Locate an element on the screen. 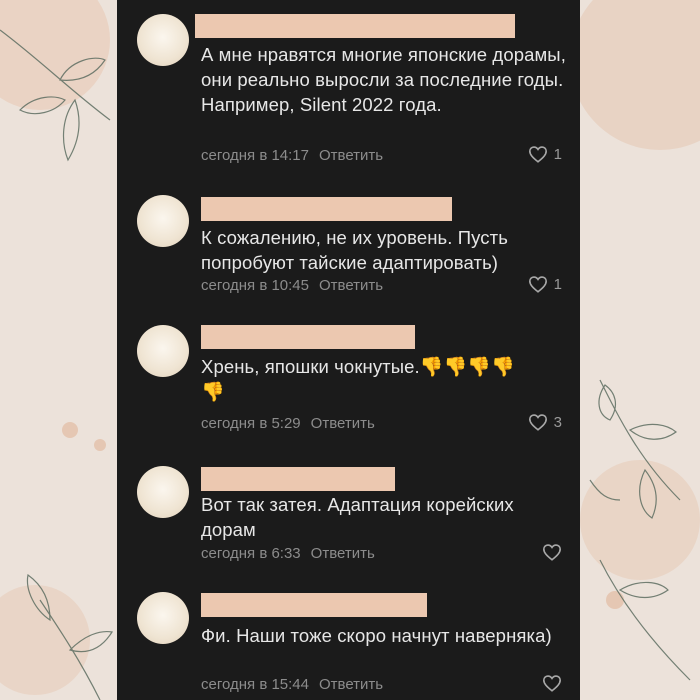 The width and height of the screenshot is (700, 700). like-button: 3 is located at coordinates (545, 422).